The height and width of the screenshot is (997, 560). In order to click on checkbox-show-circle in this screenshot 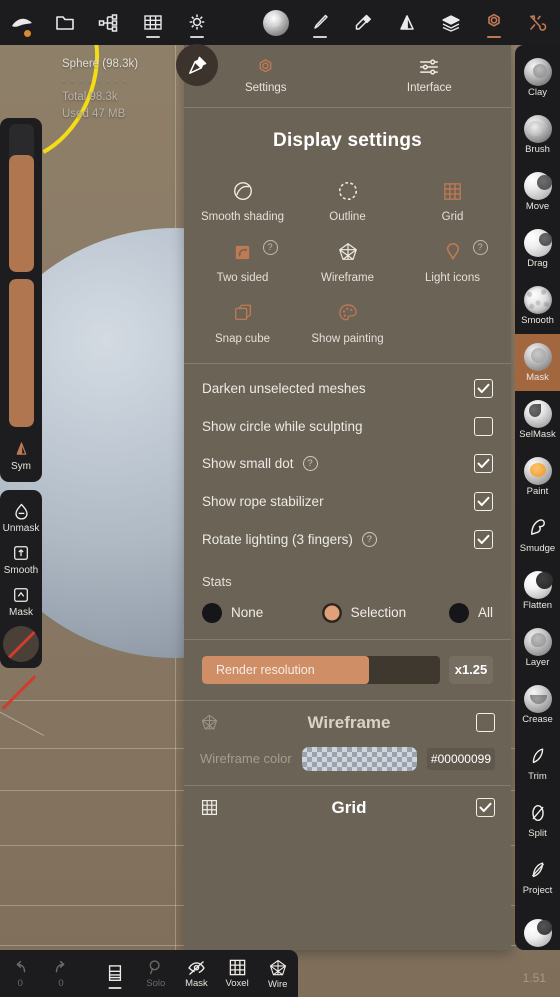, I will do `click(483, 426)`.